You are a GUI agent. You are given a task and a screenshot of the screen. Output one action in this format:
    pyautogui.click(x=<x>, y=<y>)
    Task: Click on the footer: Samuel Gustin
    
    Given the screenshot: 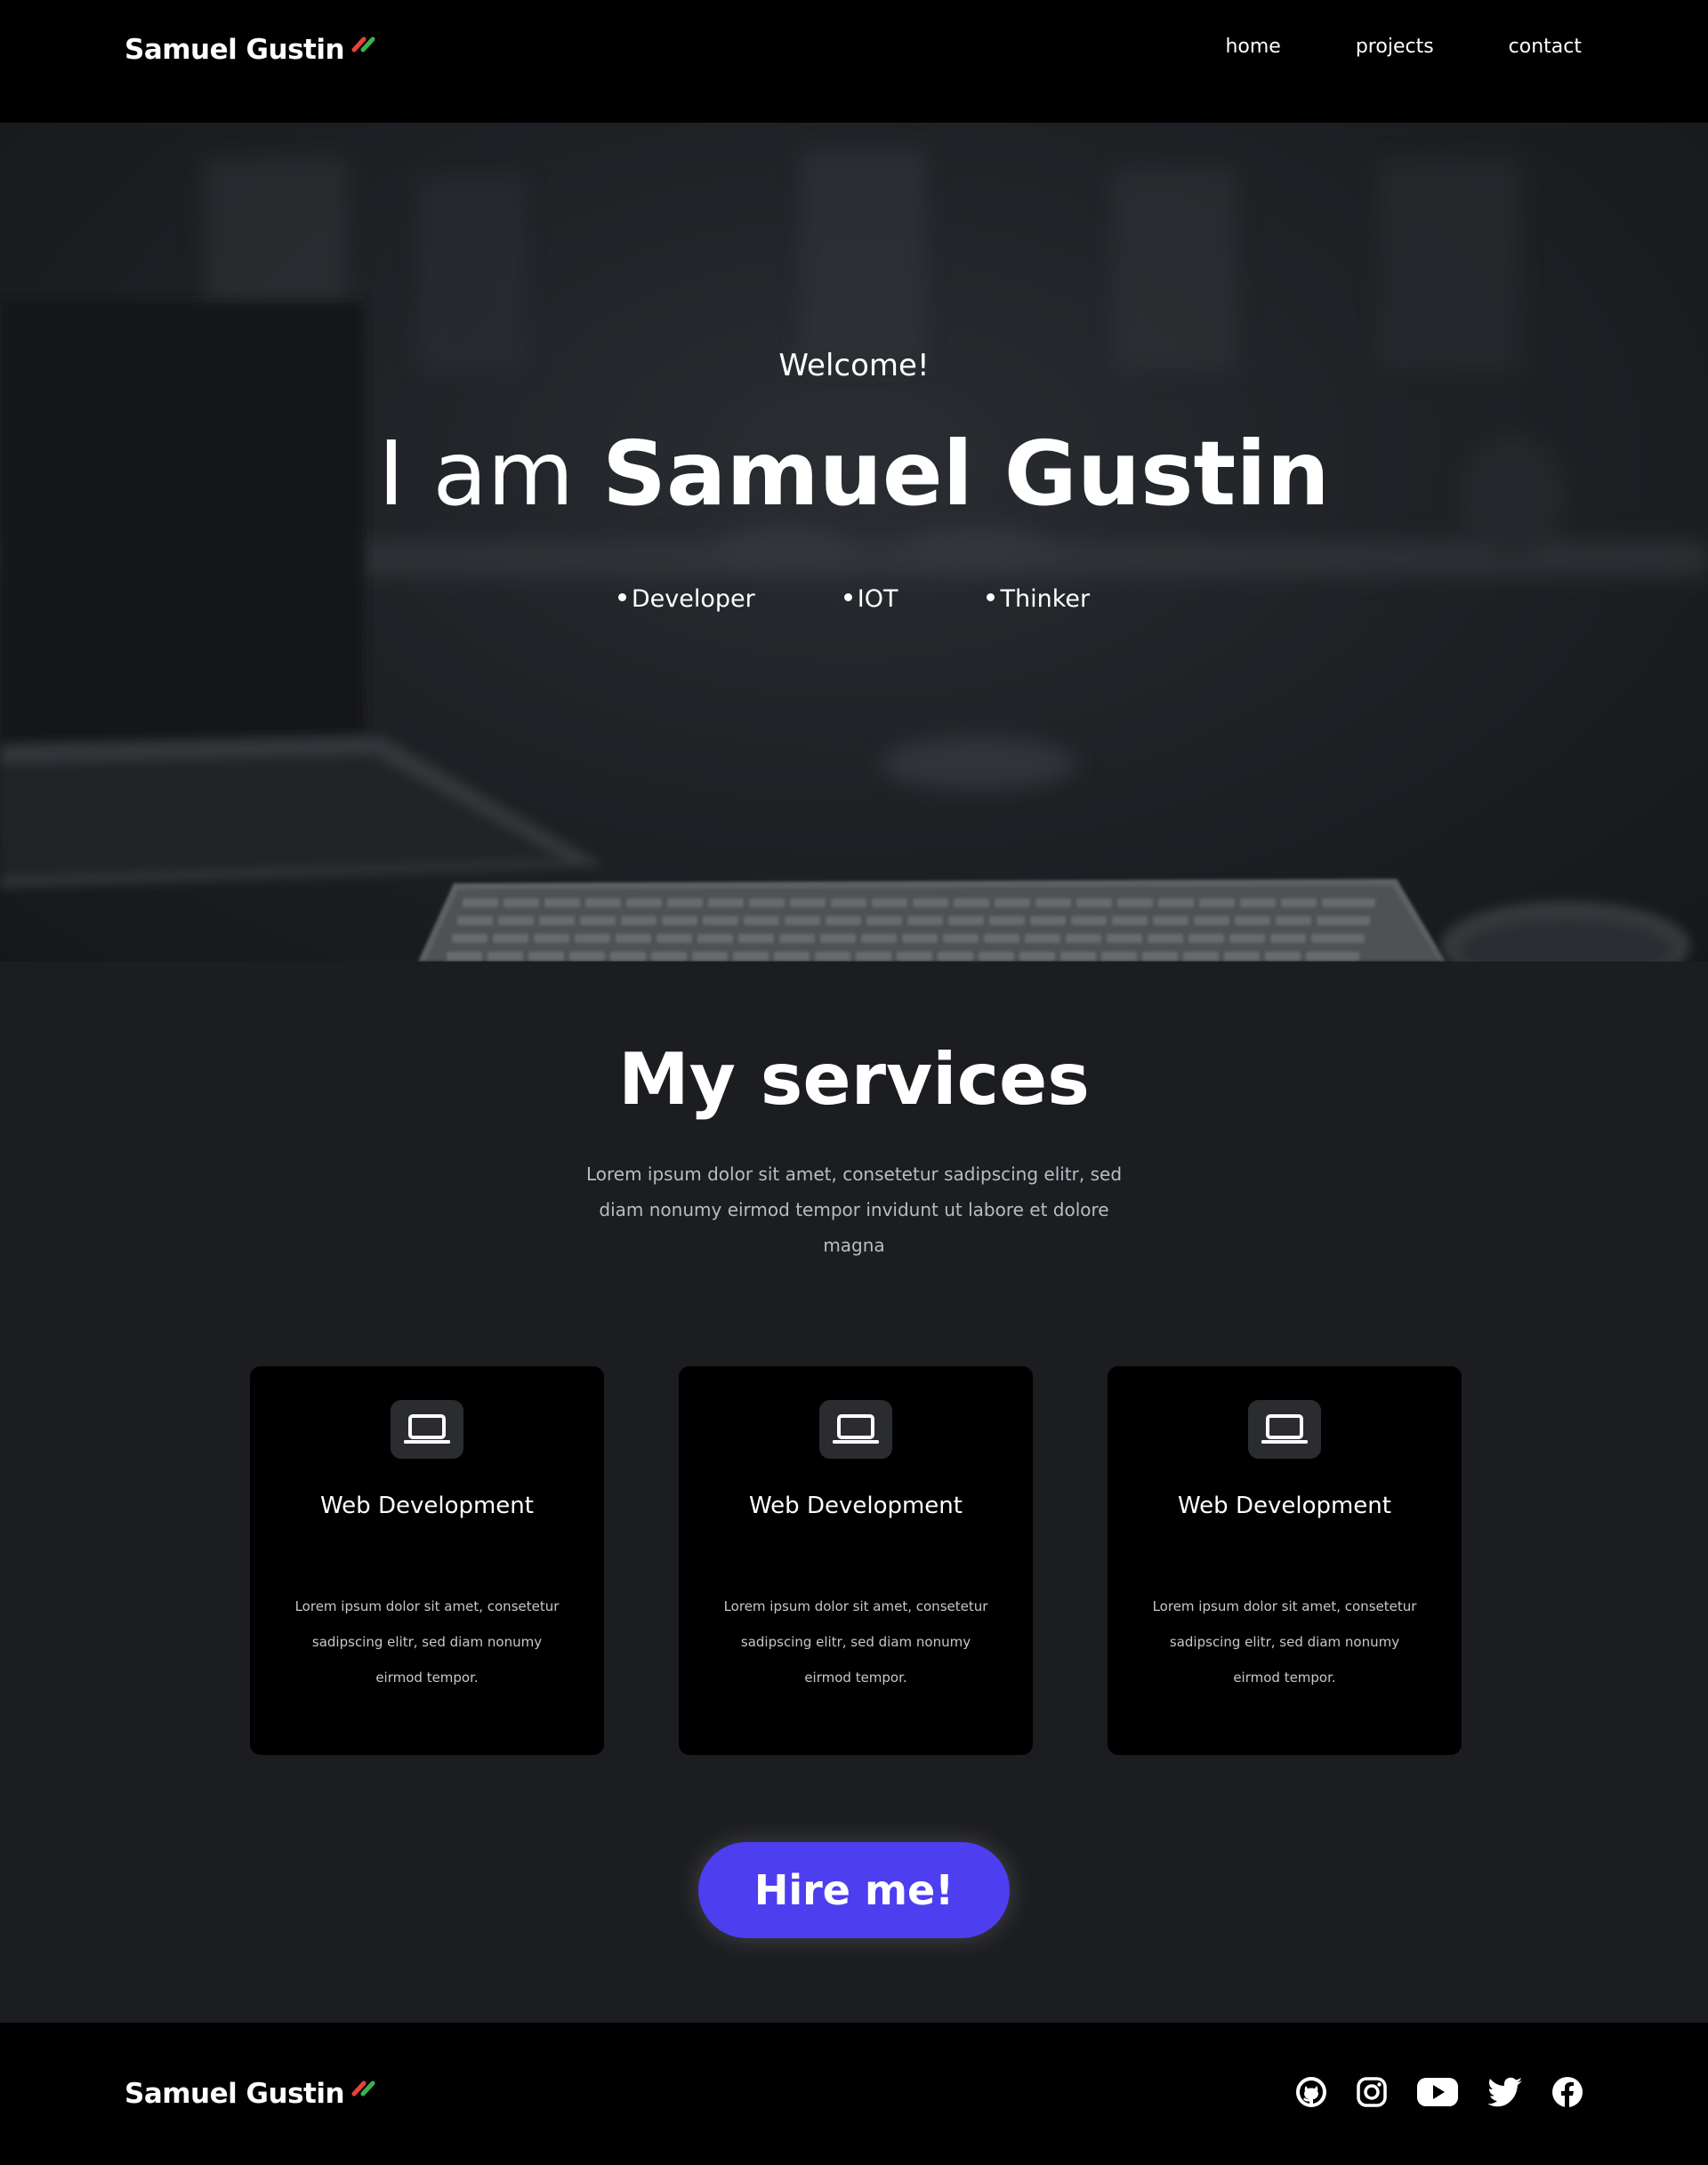 What is the action you would take?
    pyautogui.click(x=854, y=2094)
    